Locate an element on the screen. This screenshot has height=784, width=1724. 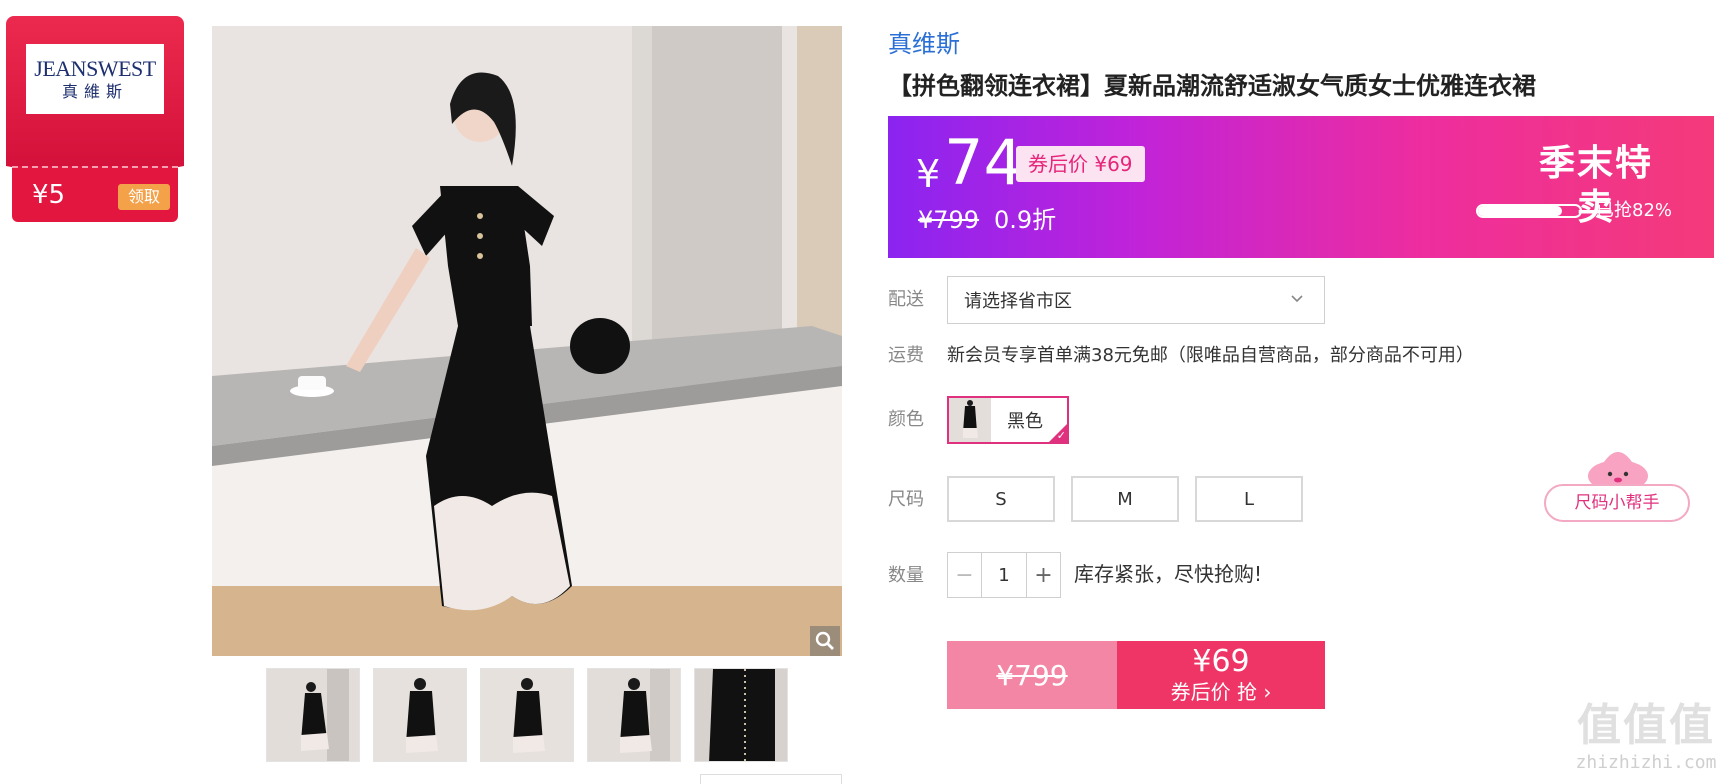
delivery-region-value: 请选择省市区 is located at coordinates (1018, 301).